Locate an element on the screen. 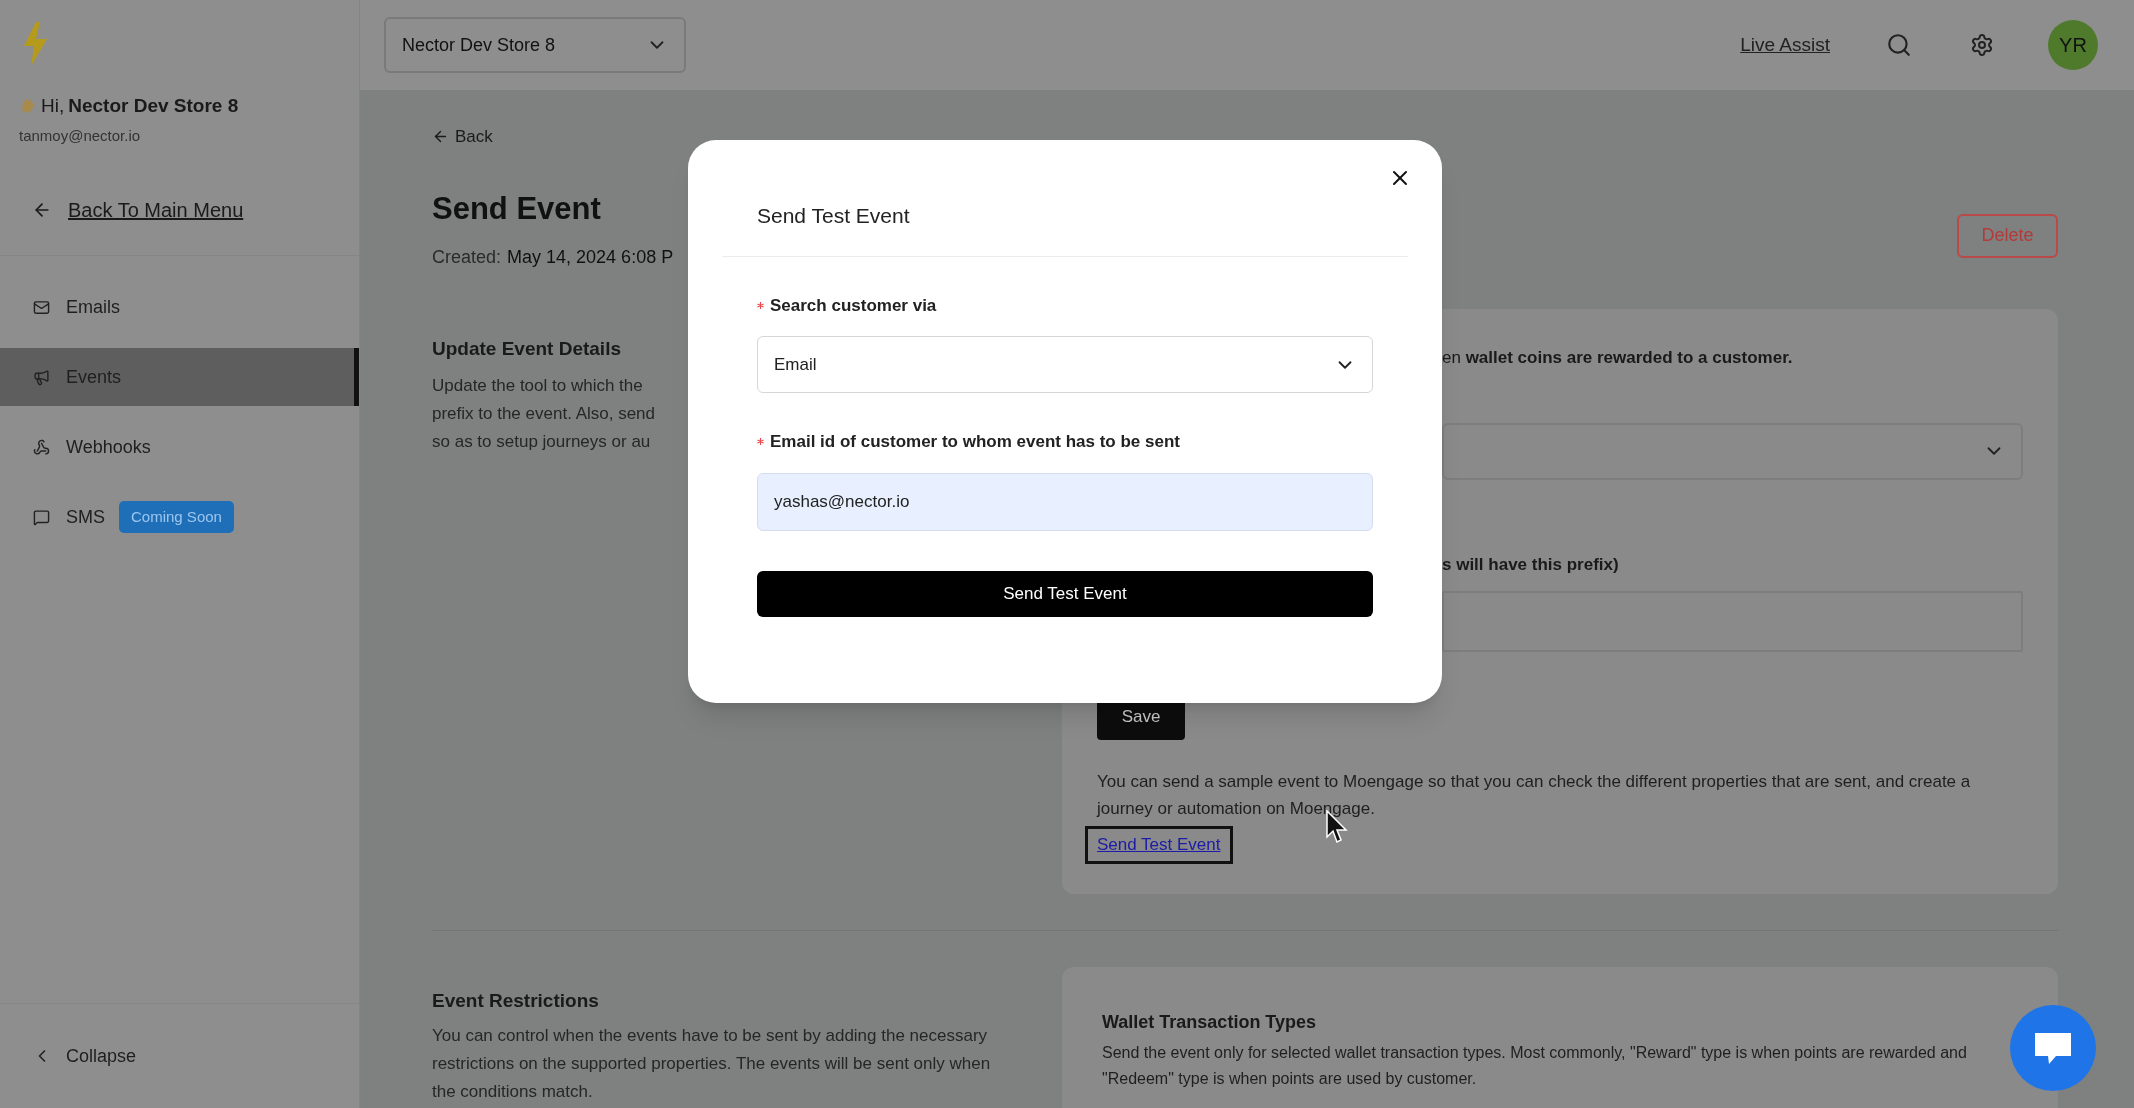  prefix-input-field is located at coordinates (1732, 621).